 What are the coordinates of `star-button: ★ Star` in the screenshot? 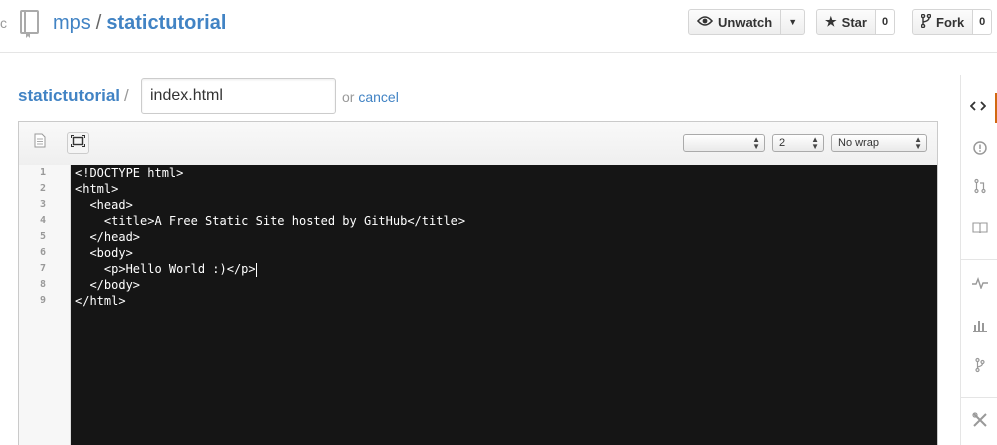 It's located at (846, 22).